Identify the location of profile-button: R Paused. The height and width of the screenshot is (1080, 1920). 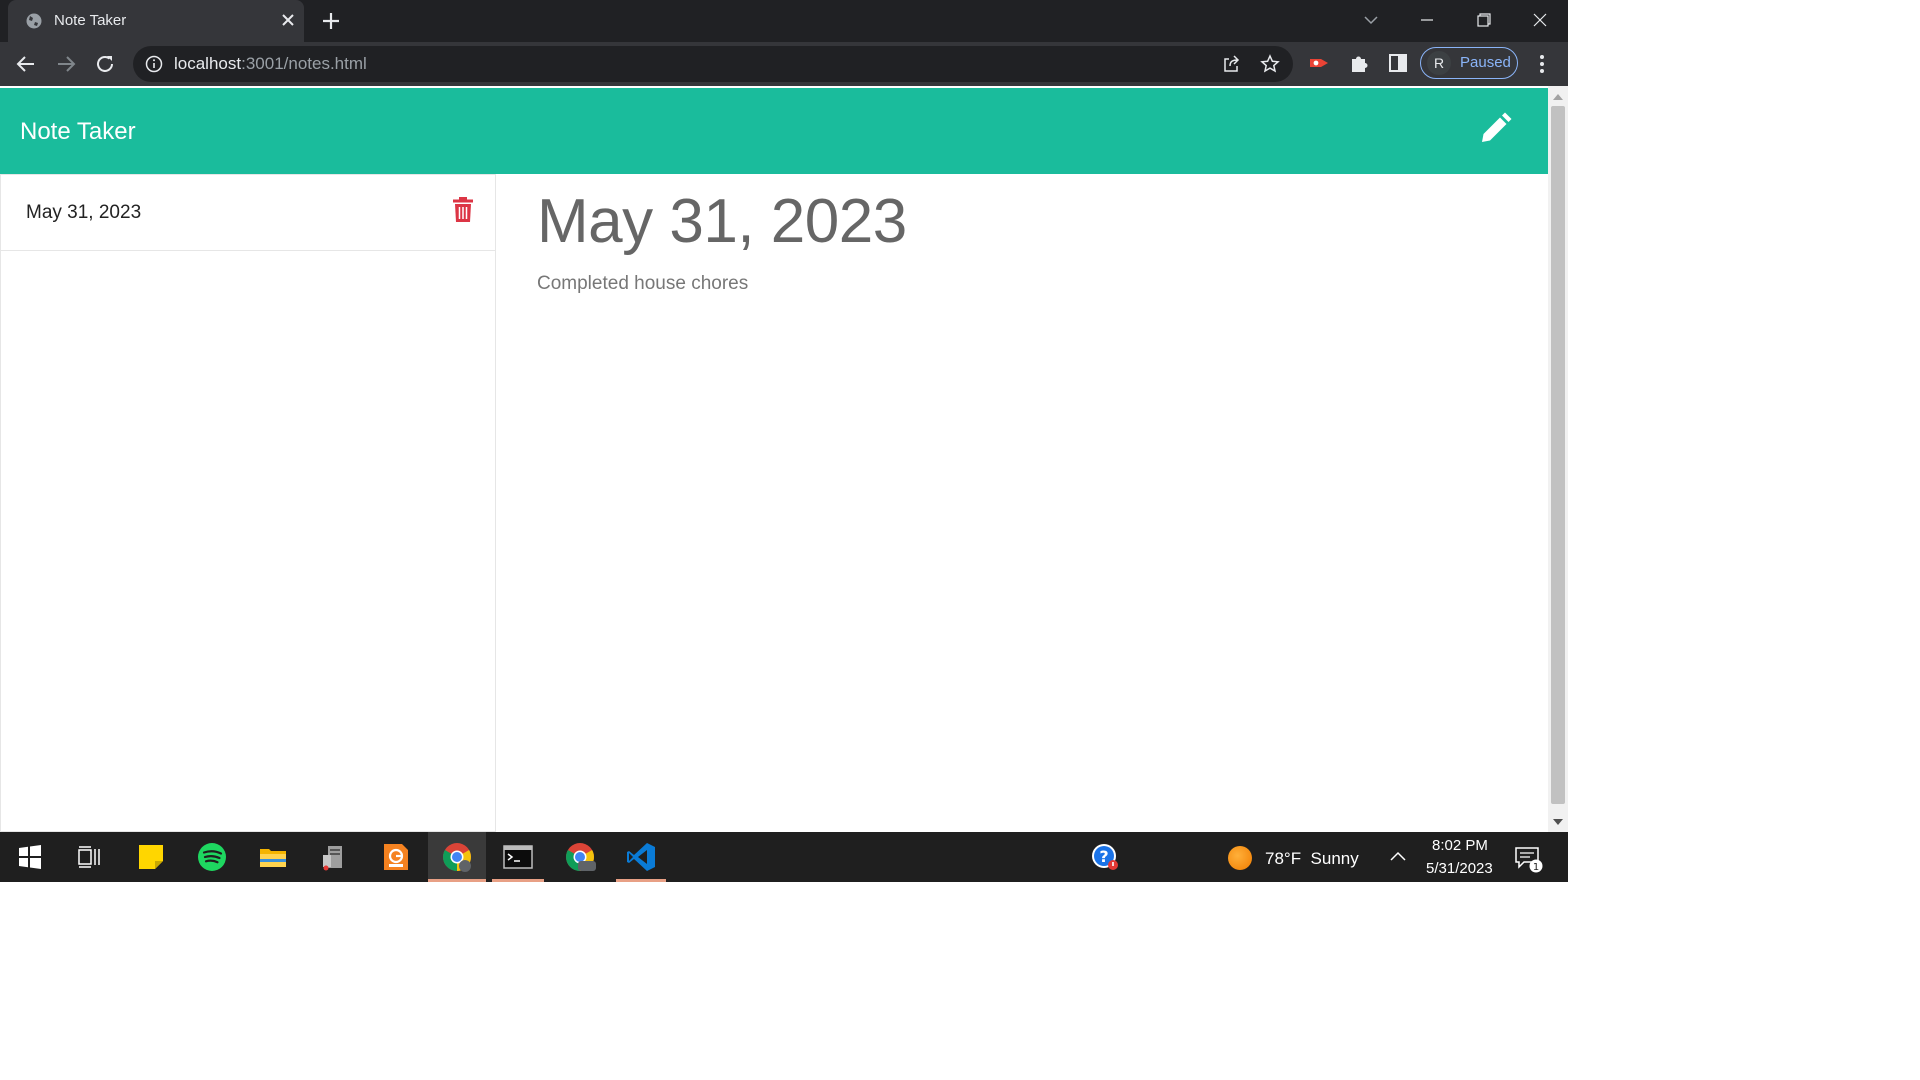
(1469, 63).